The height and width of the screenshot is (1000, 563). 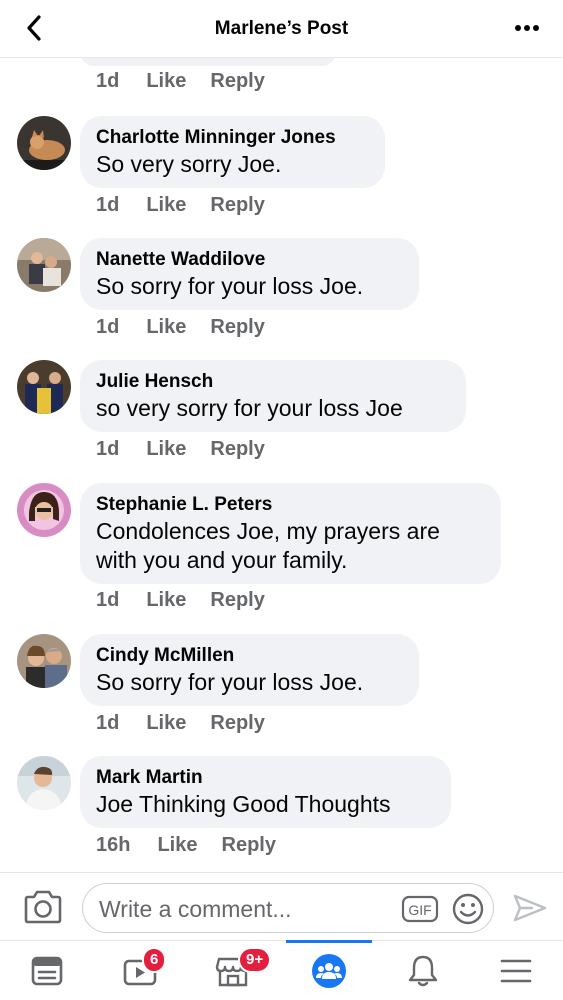 I want to click on tab-news-feed, so click(x=47, y=970).